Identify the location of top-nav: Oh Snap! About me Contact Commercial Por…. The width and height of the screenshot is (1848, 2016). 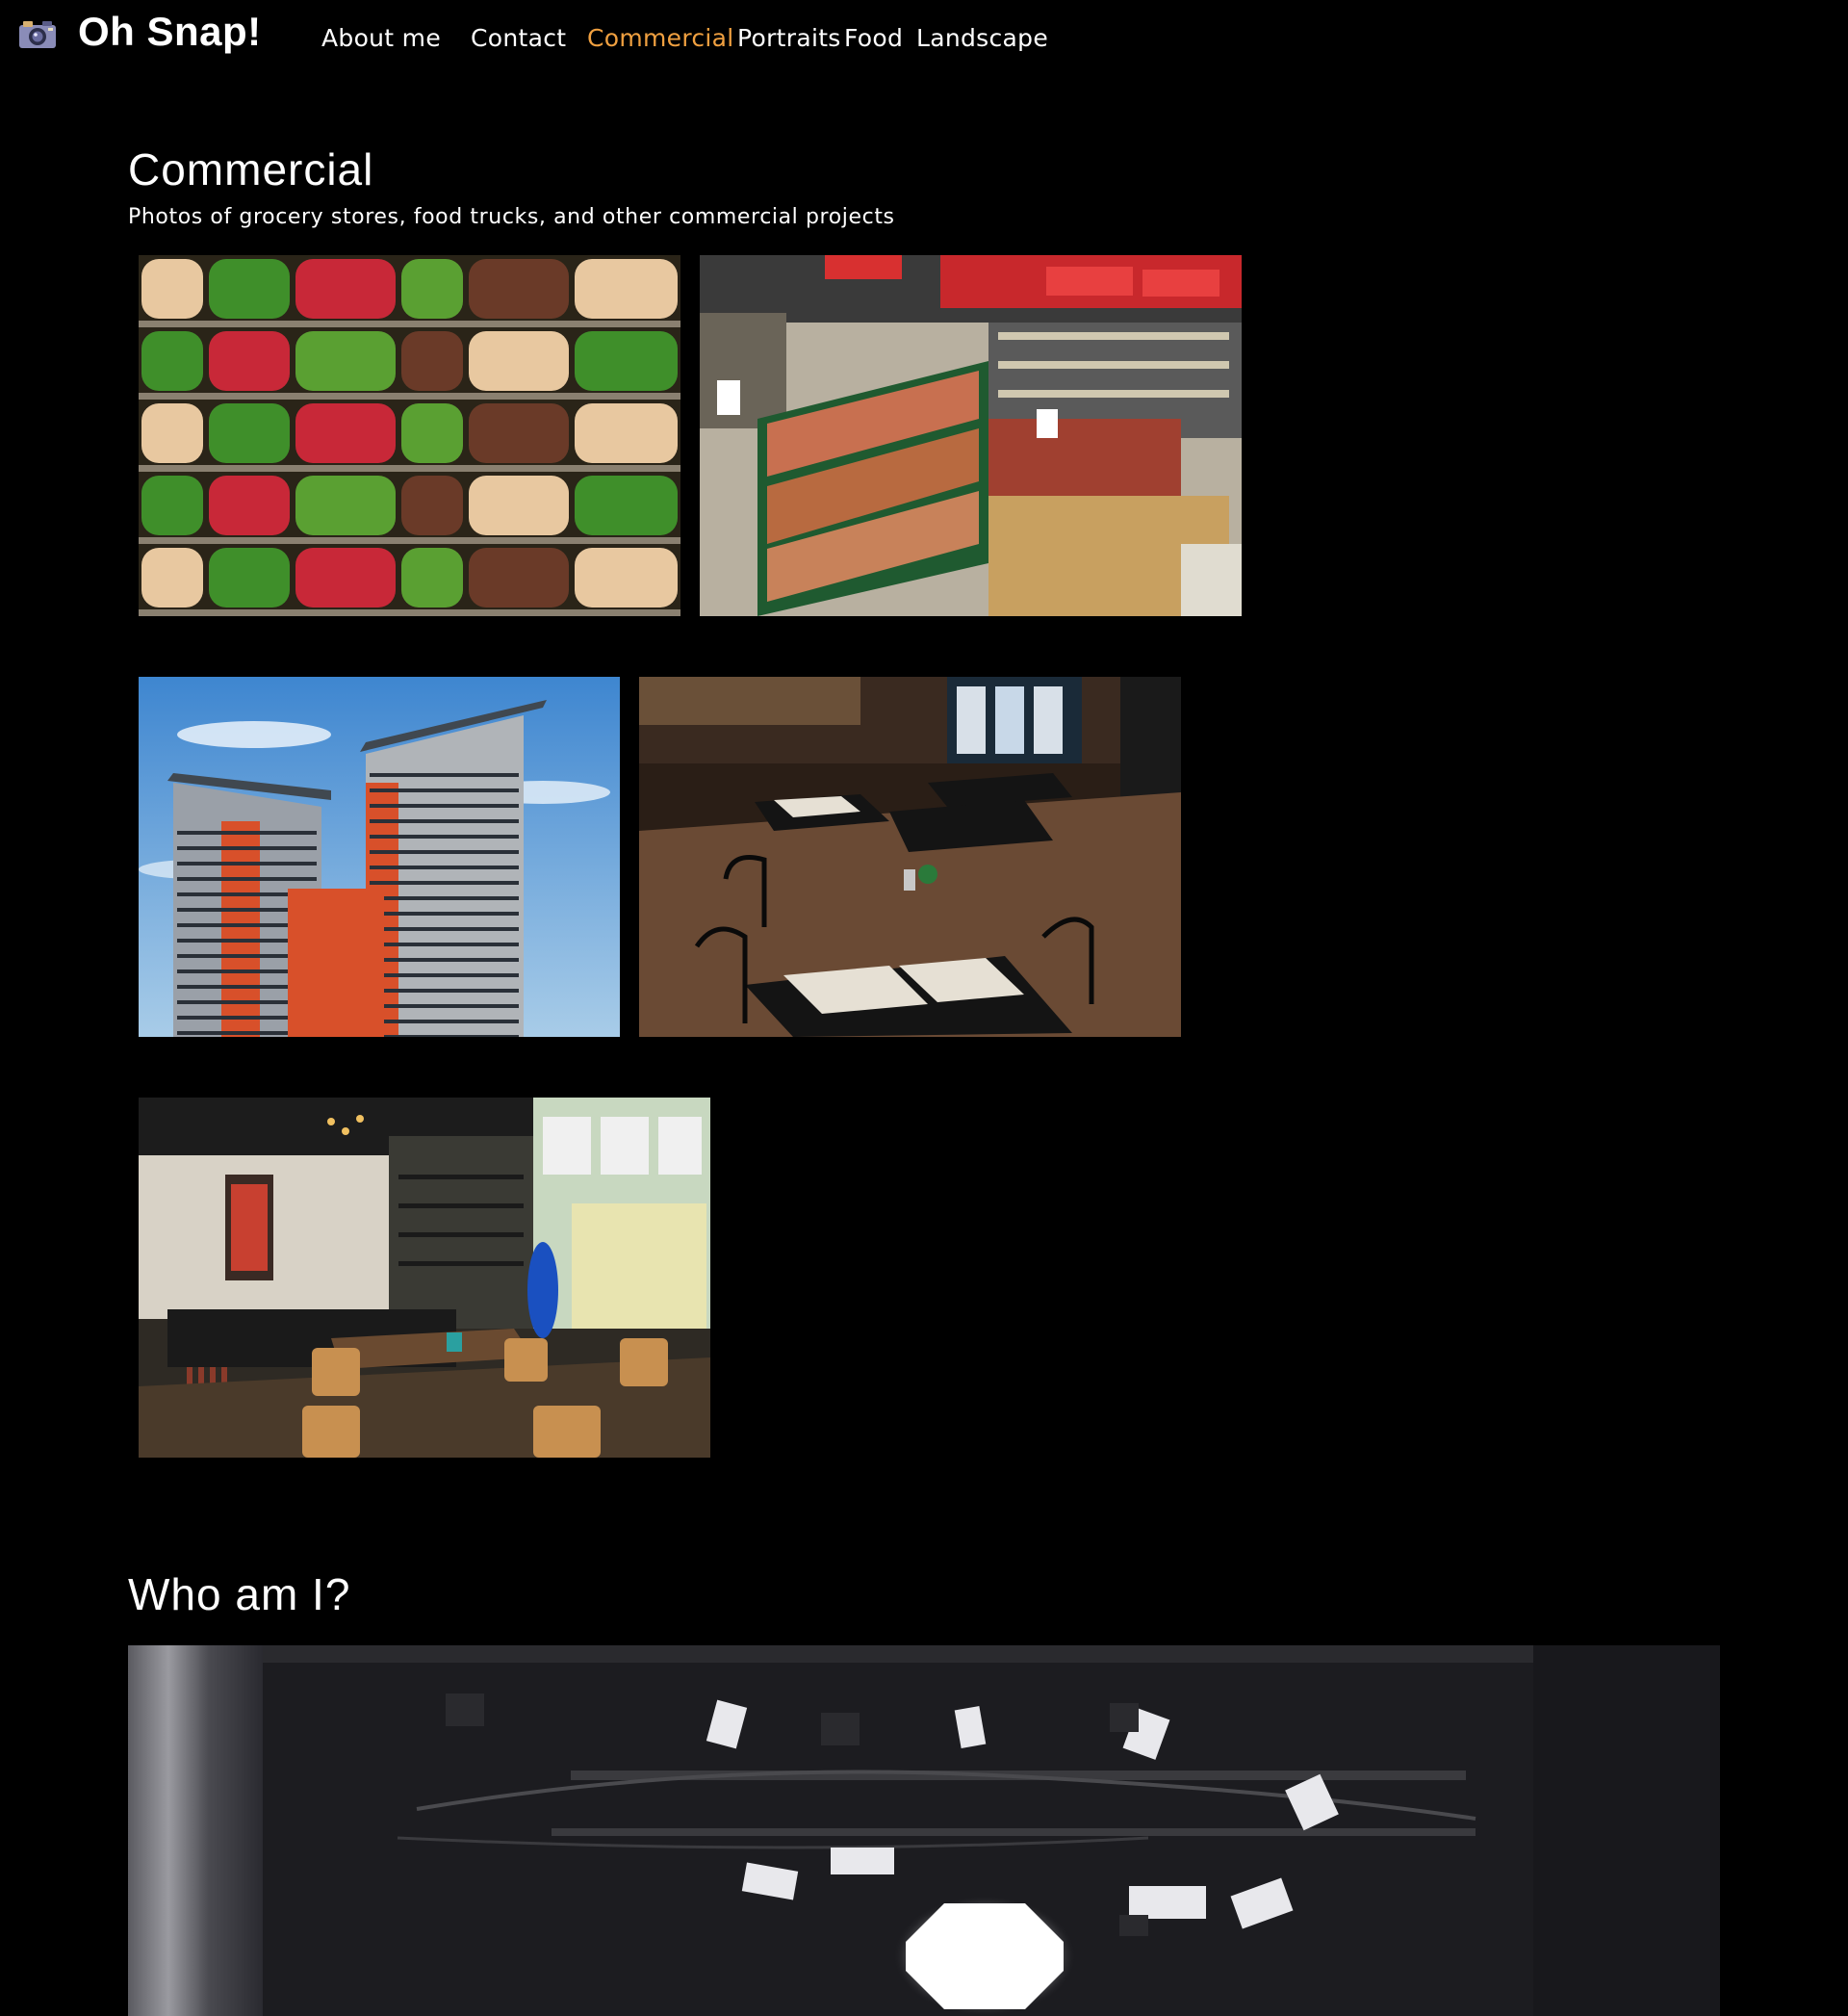
(924, 38).